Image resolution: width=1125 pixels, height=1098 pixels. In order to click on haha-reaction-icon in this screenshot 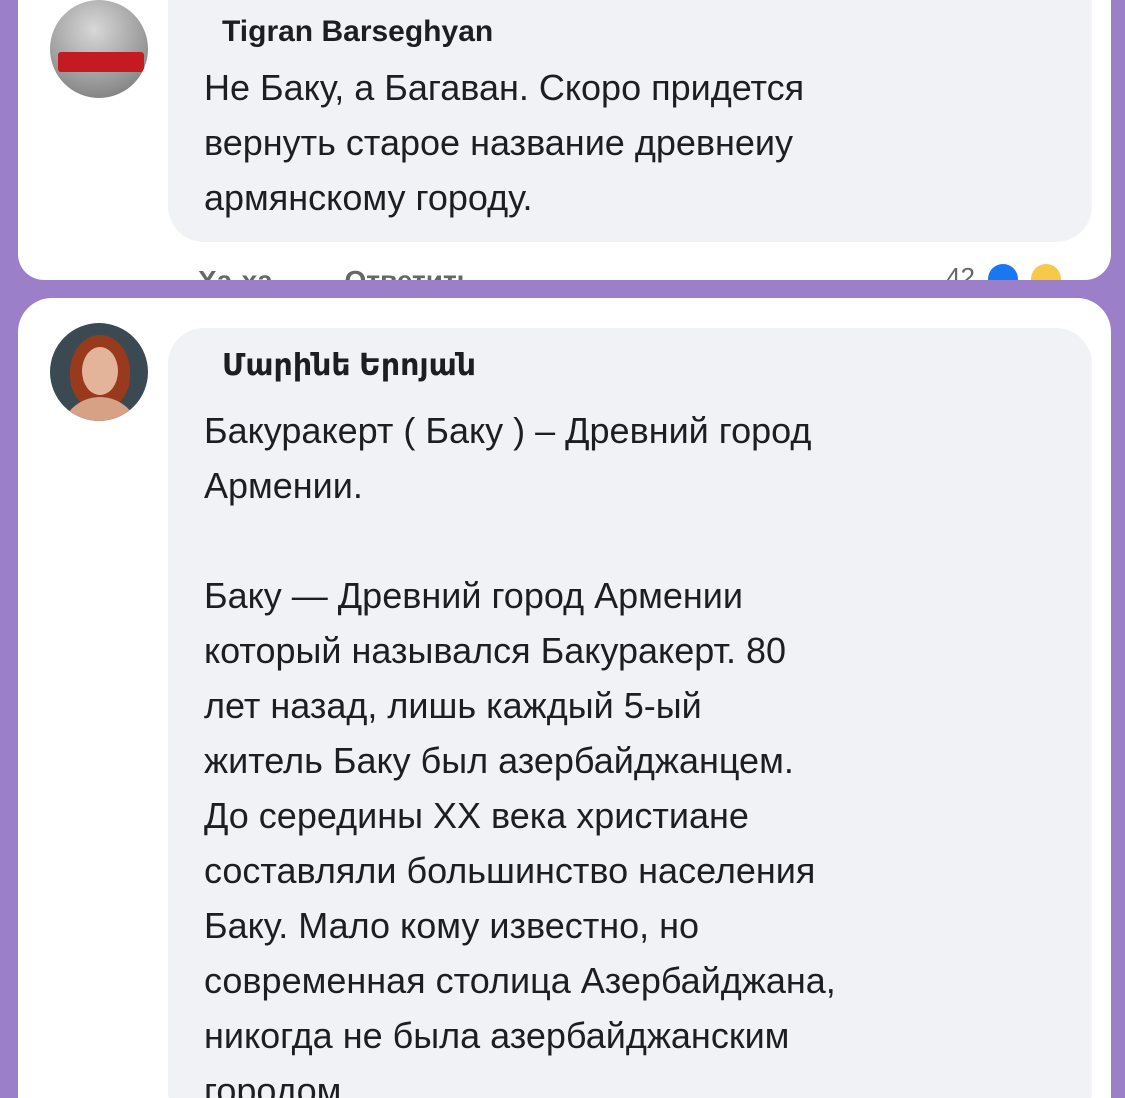, I will do `click(1046, 272)`.